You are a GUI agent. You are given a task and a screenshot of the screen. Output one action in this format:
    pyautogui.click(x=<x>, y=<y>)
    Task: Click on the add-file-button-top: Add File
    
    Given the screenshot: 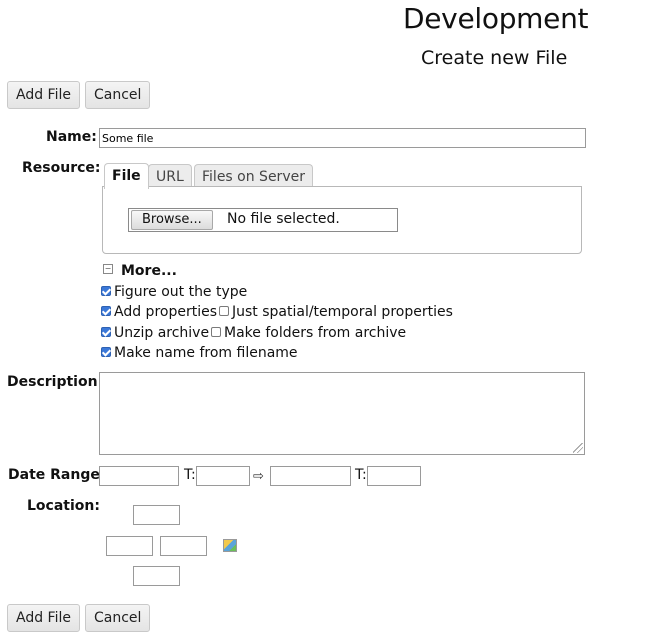 What is the action you would take?
    pyautogui.click(x=43, y=95)
    